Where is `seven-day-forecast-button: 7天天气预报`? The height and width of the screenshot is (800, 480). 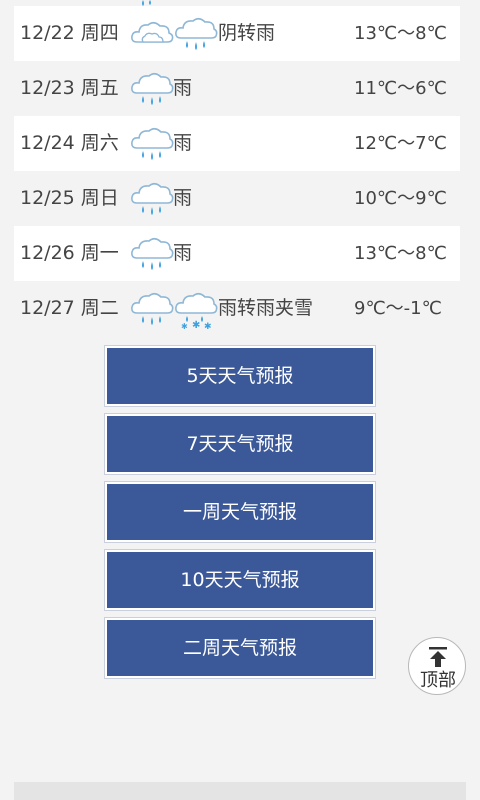
seven-day-forecast-button: 7天天气预报 is located at coordinates (240, 444).